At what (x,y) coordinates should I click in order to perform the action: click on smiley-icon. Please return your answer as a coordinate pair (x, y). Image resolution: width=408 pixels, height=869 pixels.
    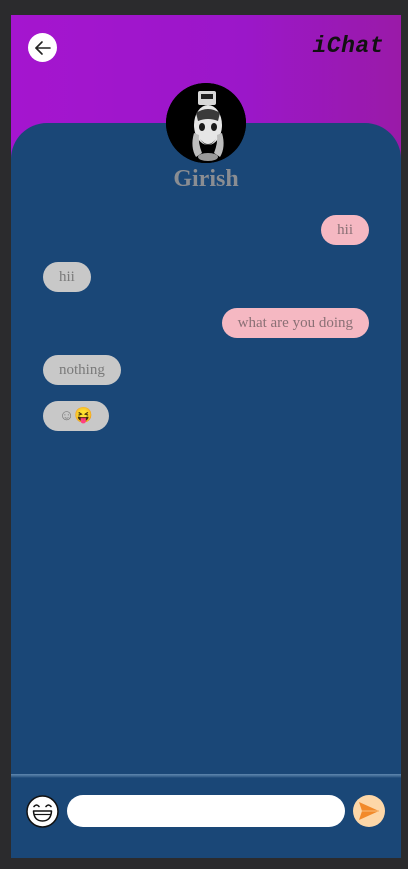
    Looking at the image, I should click on (42, 811).